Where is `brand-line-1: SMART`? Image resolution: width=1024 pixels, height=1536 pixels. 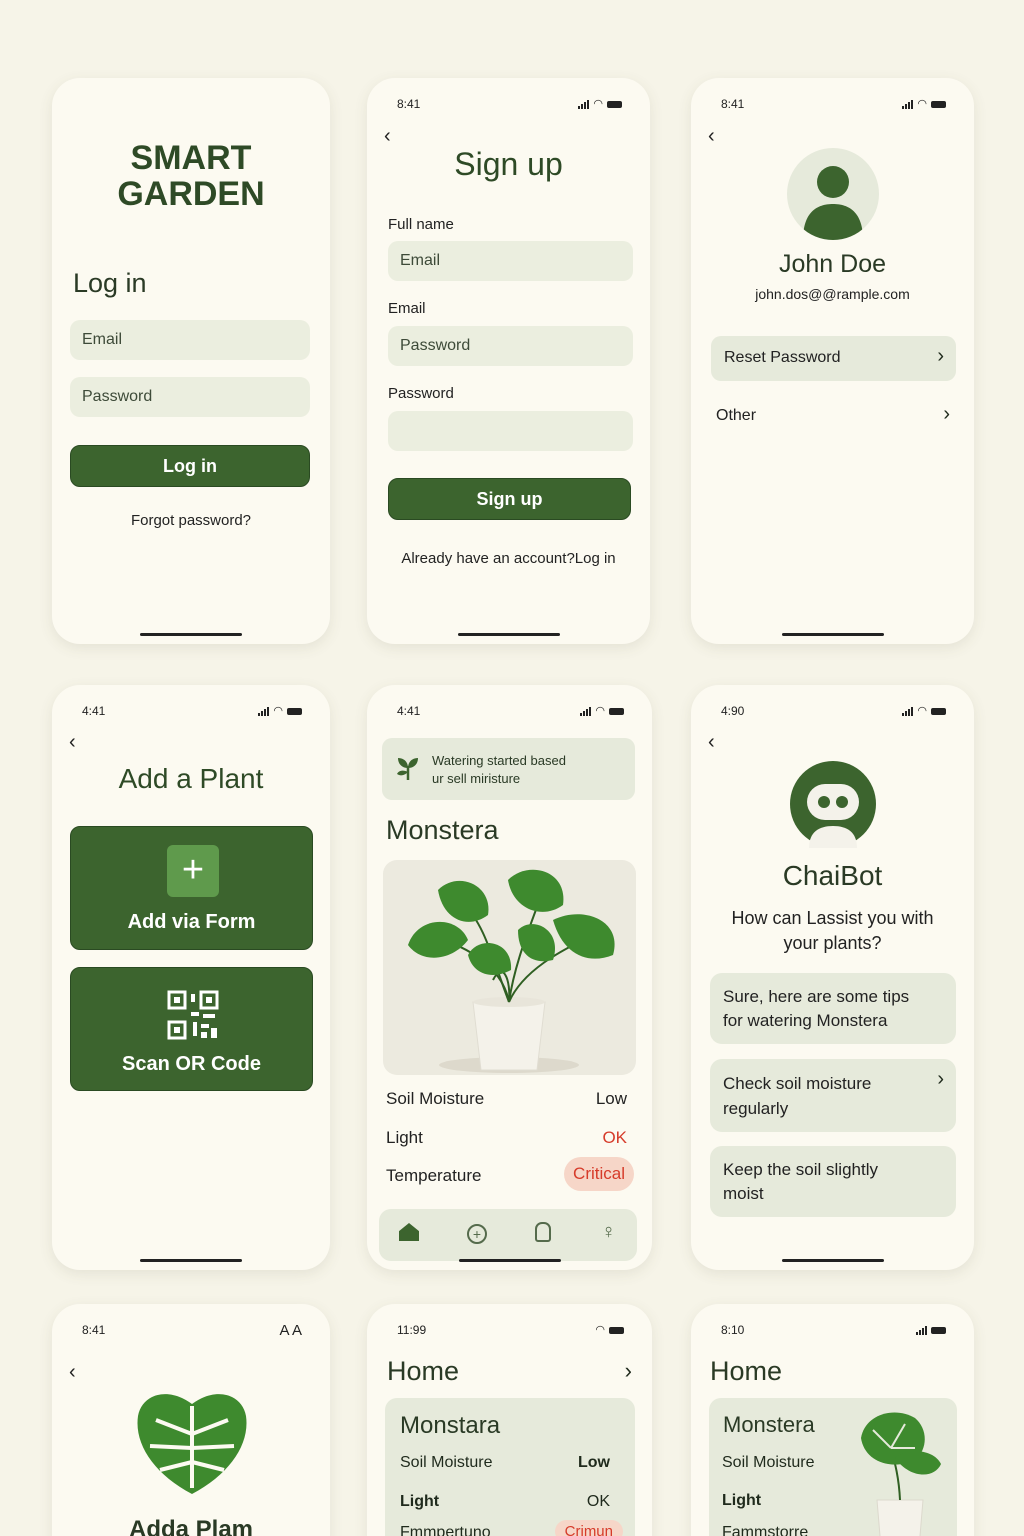 brand-line-1: SMART is located at coordinates (191, 158).